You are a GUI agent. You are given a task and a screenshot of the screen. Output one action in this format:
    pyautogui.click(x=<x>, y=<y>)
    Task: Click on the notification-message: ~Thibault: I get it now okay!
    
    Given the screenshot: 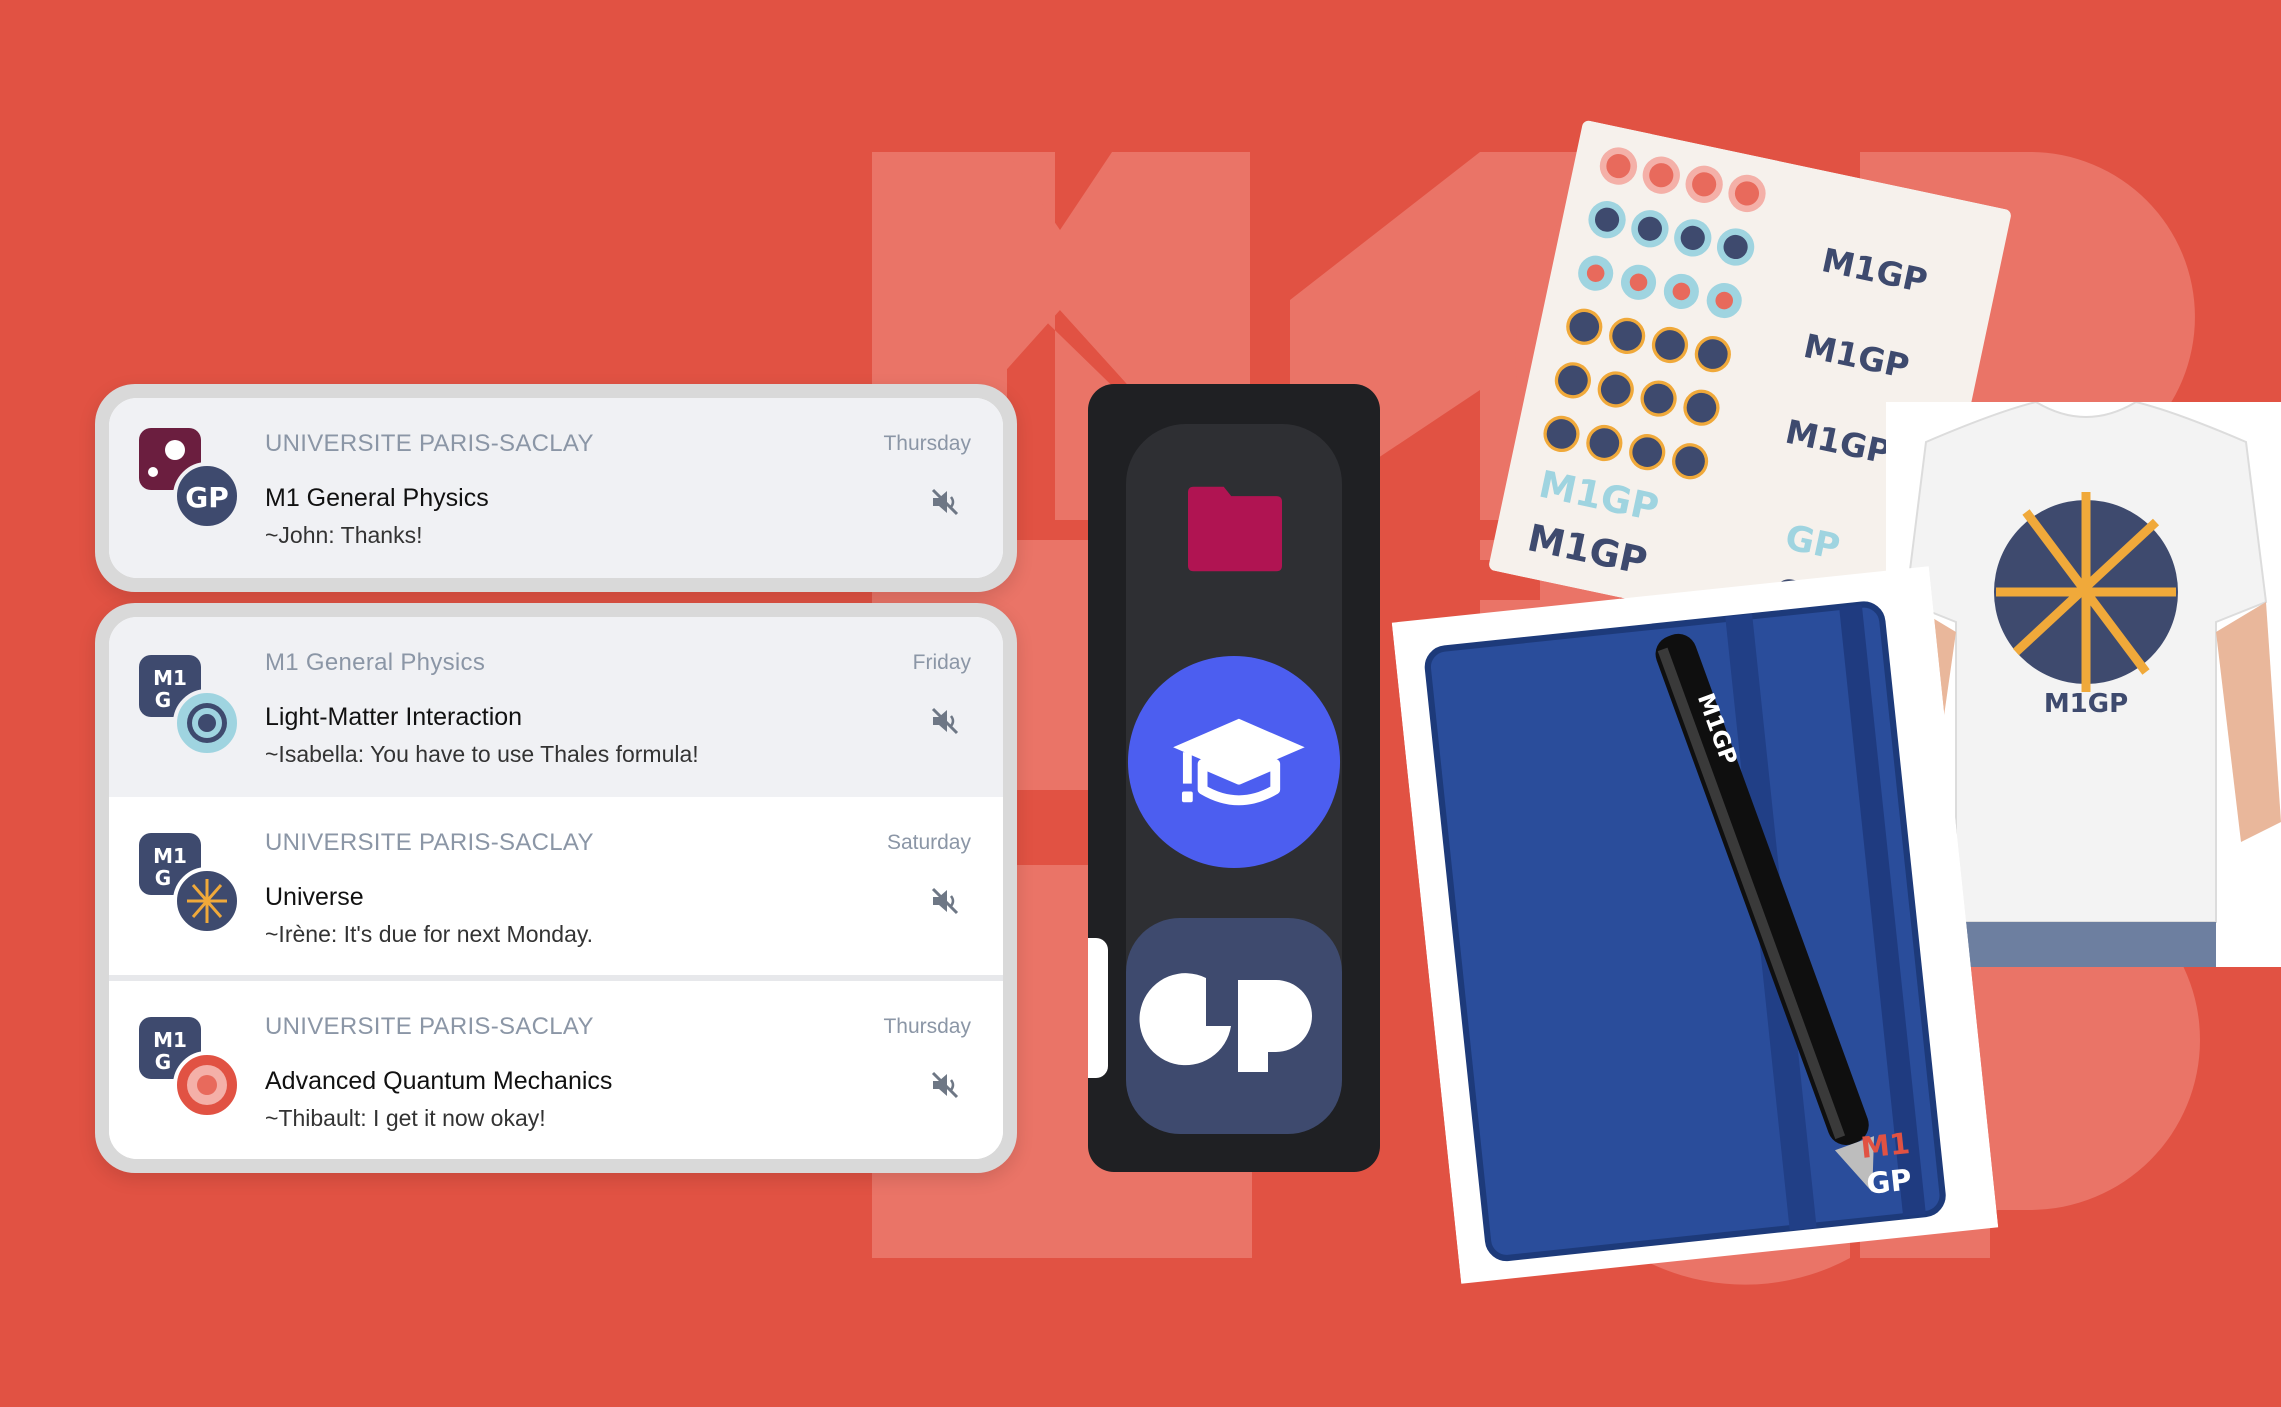 What is the action you would take?
    pyautogui.click(x=405, y=1118)
    